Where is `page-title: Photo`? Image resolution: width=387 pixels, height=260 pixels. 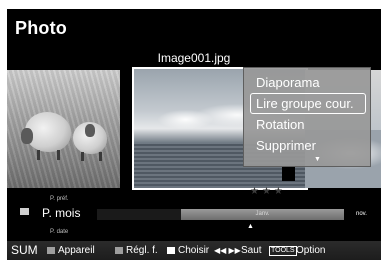 page-title: Photo is located at coordinates (41, 28).